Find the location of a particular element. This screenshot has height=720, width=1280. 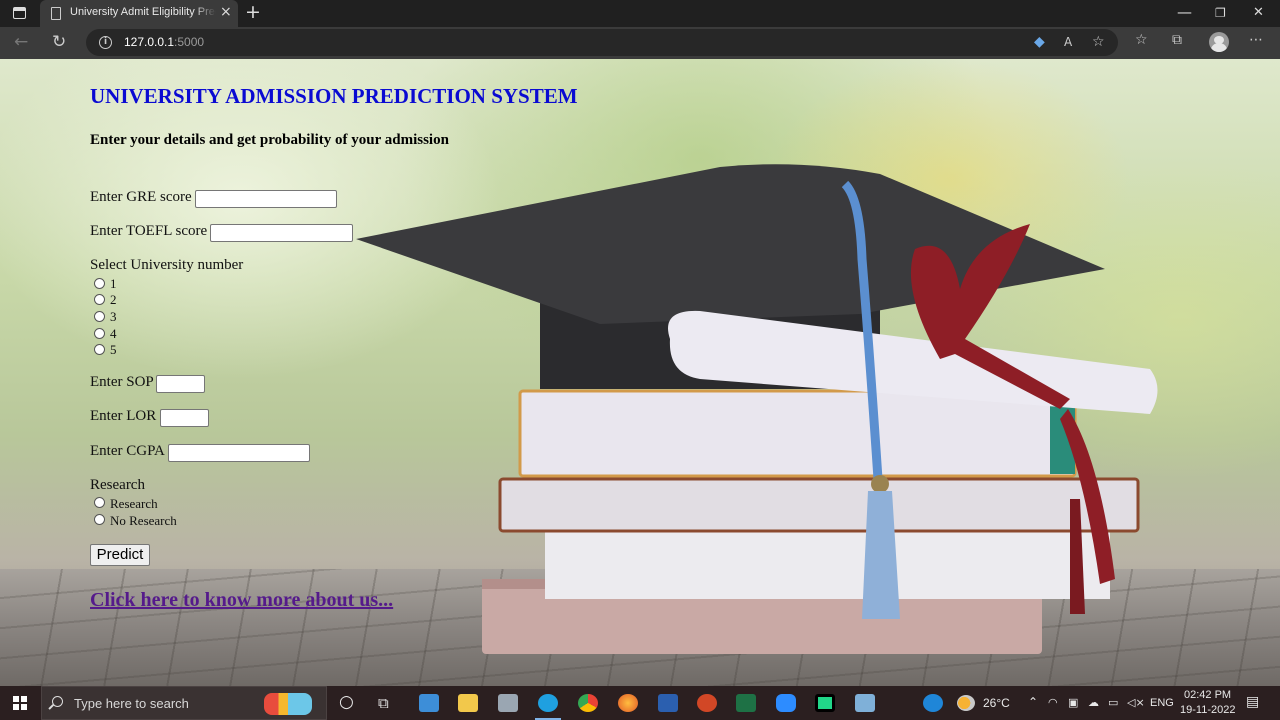

notifications-icon: ▤ is located at coordinates (1252, 702).